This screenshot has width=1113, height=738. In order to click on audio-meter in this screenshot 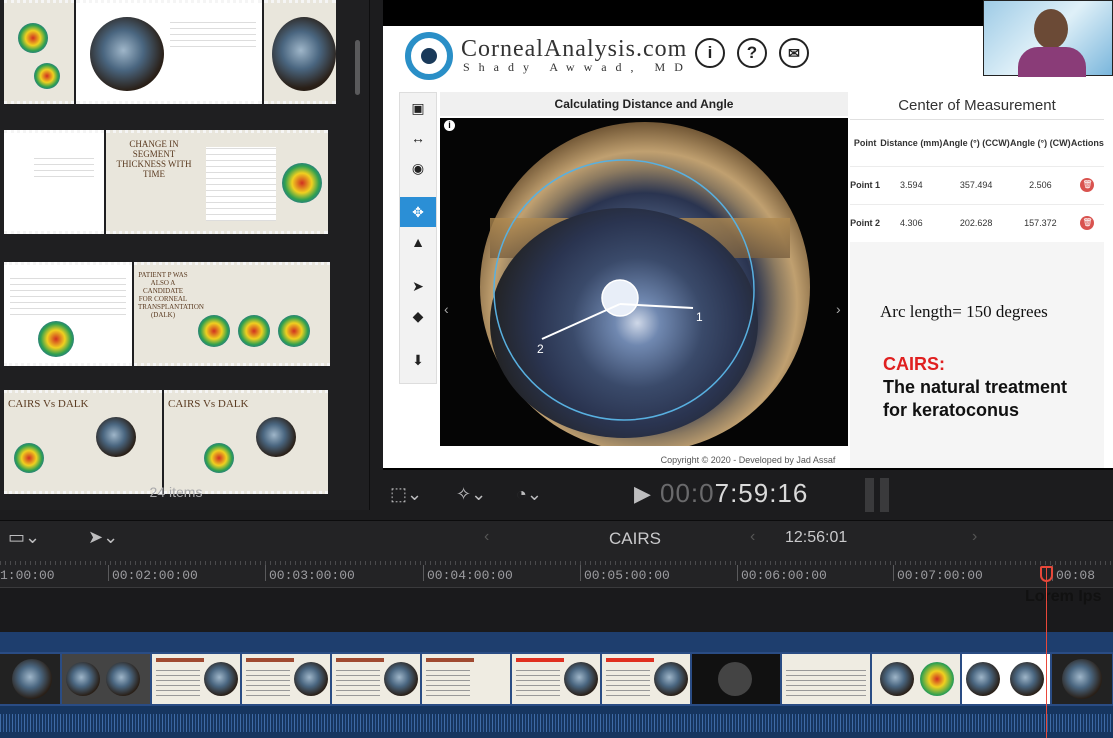, I will do `click(878, 495)`.